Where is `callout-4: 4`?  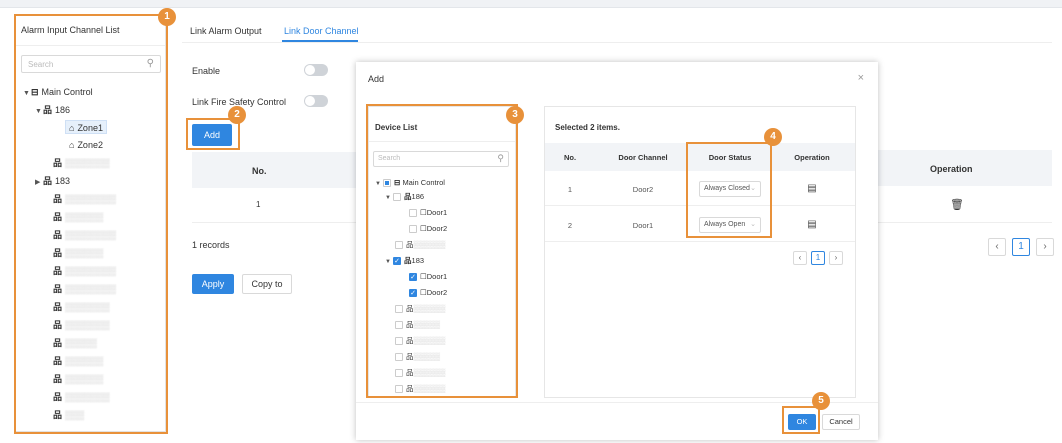
callout-4: 4 is located at coordinates (773, 137).